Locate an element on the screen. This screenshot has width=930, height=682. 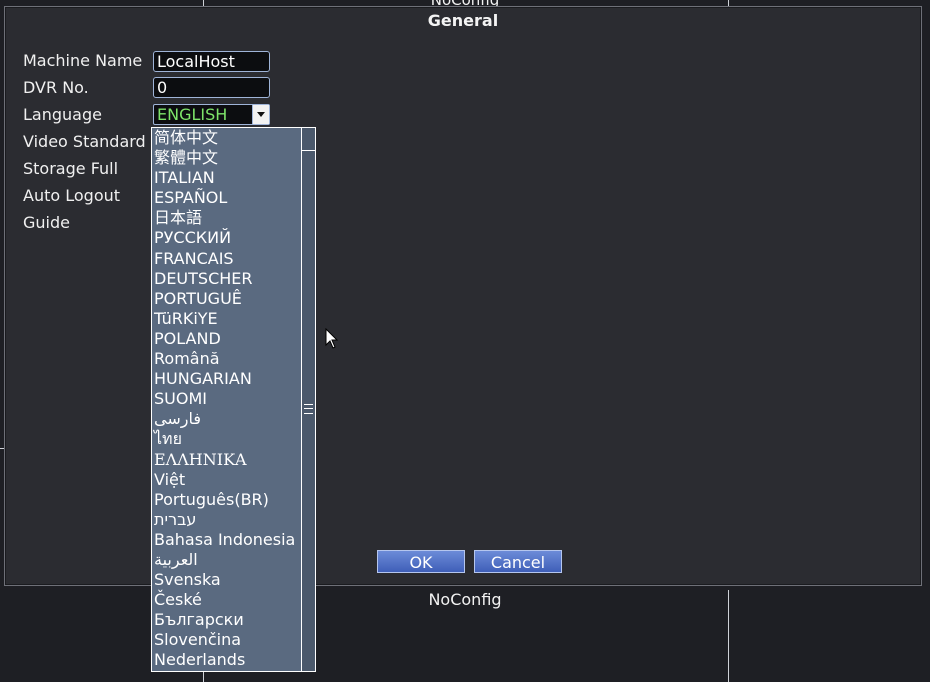
storage-full-label: Storage Full is located at coordinates (71, 168).